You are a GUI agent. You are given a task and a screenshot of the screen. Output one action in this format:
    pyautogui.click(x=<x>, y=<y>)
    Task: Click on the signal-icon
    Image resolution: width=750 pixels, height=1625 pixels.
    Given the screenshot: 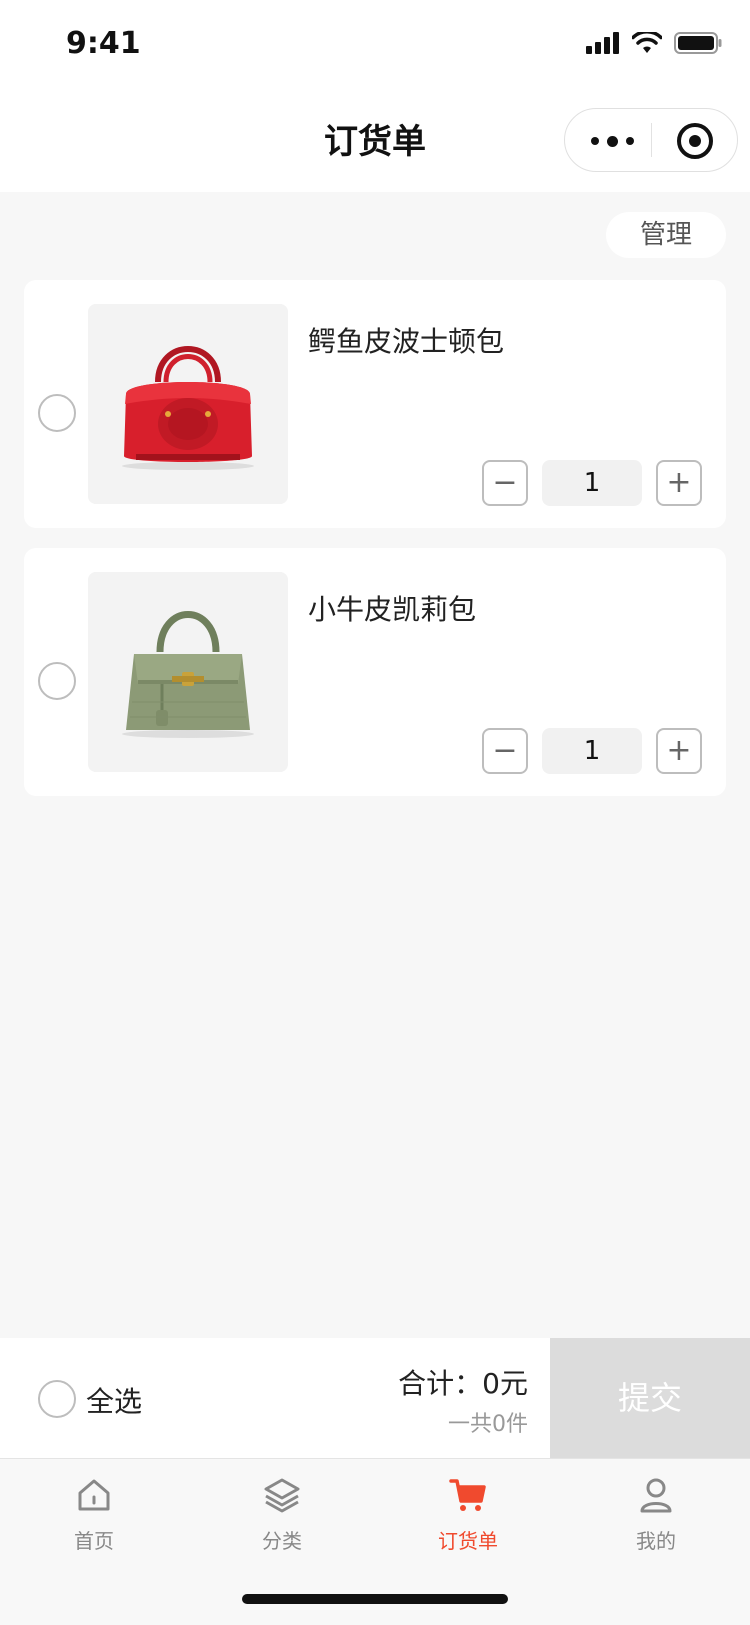 What is the action you would take?
    pyautogui.click(x=602, y=43)
    